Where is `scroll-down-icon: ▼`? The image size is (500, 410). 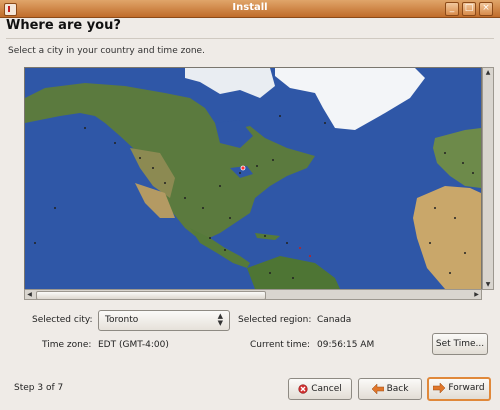
scroll-down-icon: ▼ is located at coordinates (488, 284).